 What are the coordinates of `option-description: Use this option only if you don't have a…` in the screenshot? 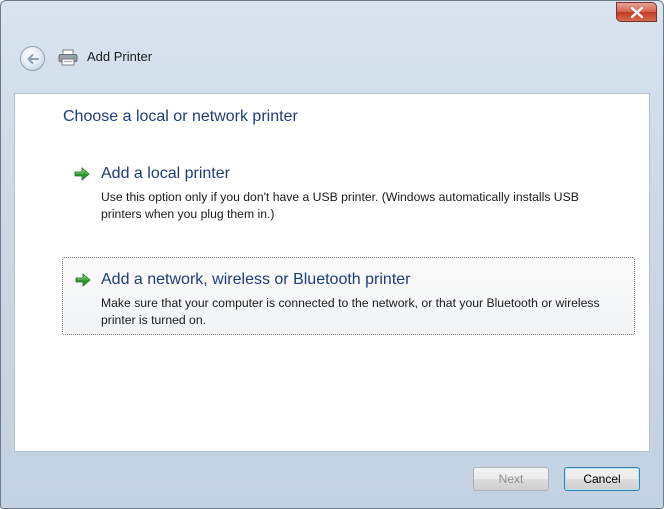 It's located at (340, 205).